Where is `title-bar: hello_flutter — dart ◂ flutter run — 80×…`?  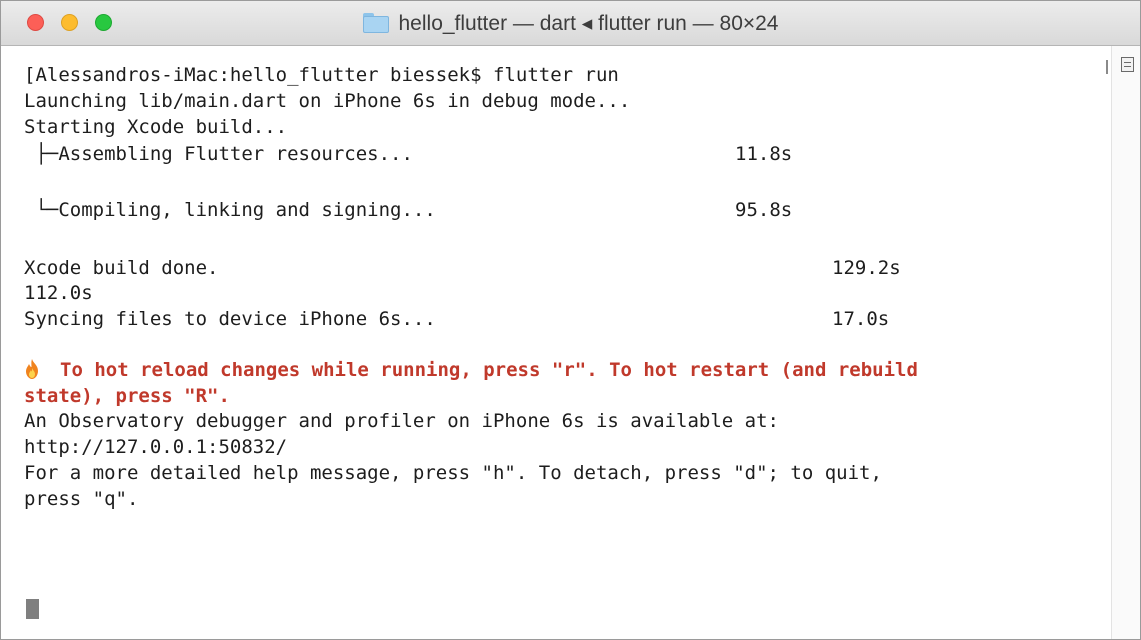
title-bar: hello_flutter — dart ◂ flutter run — 80×… is located at coordinates (570, 23).